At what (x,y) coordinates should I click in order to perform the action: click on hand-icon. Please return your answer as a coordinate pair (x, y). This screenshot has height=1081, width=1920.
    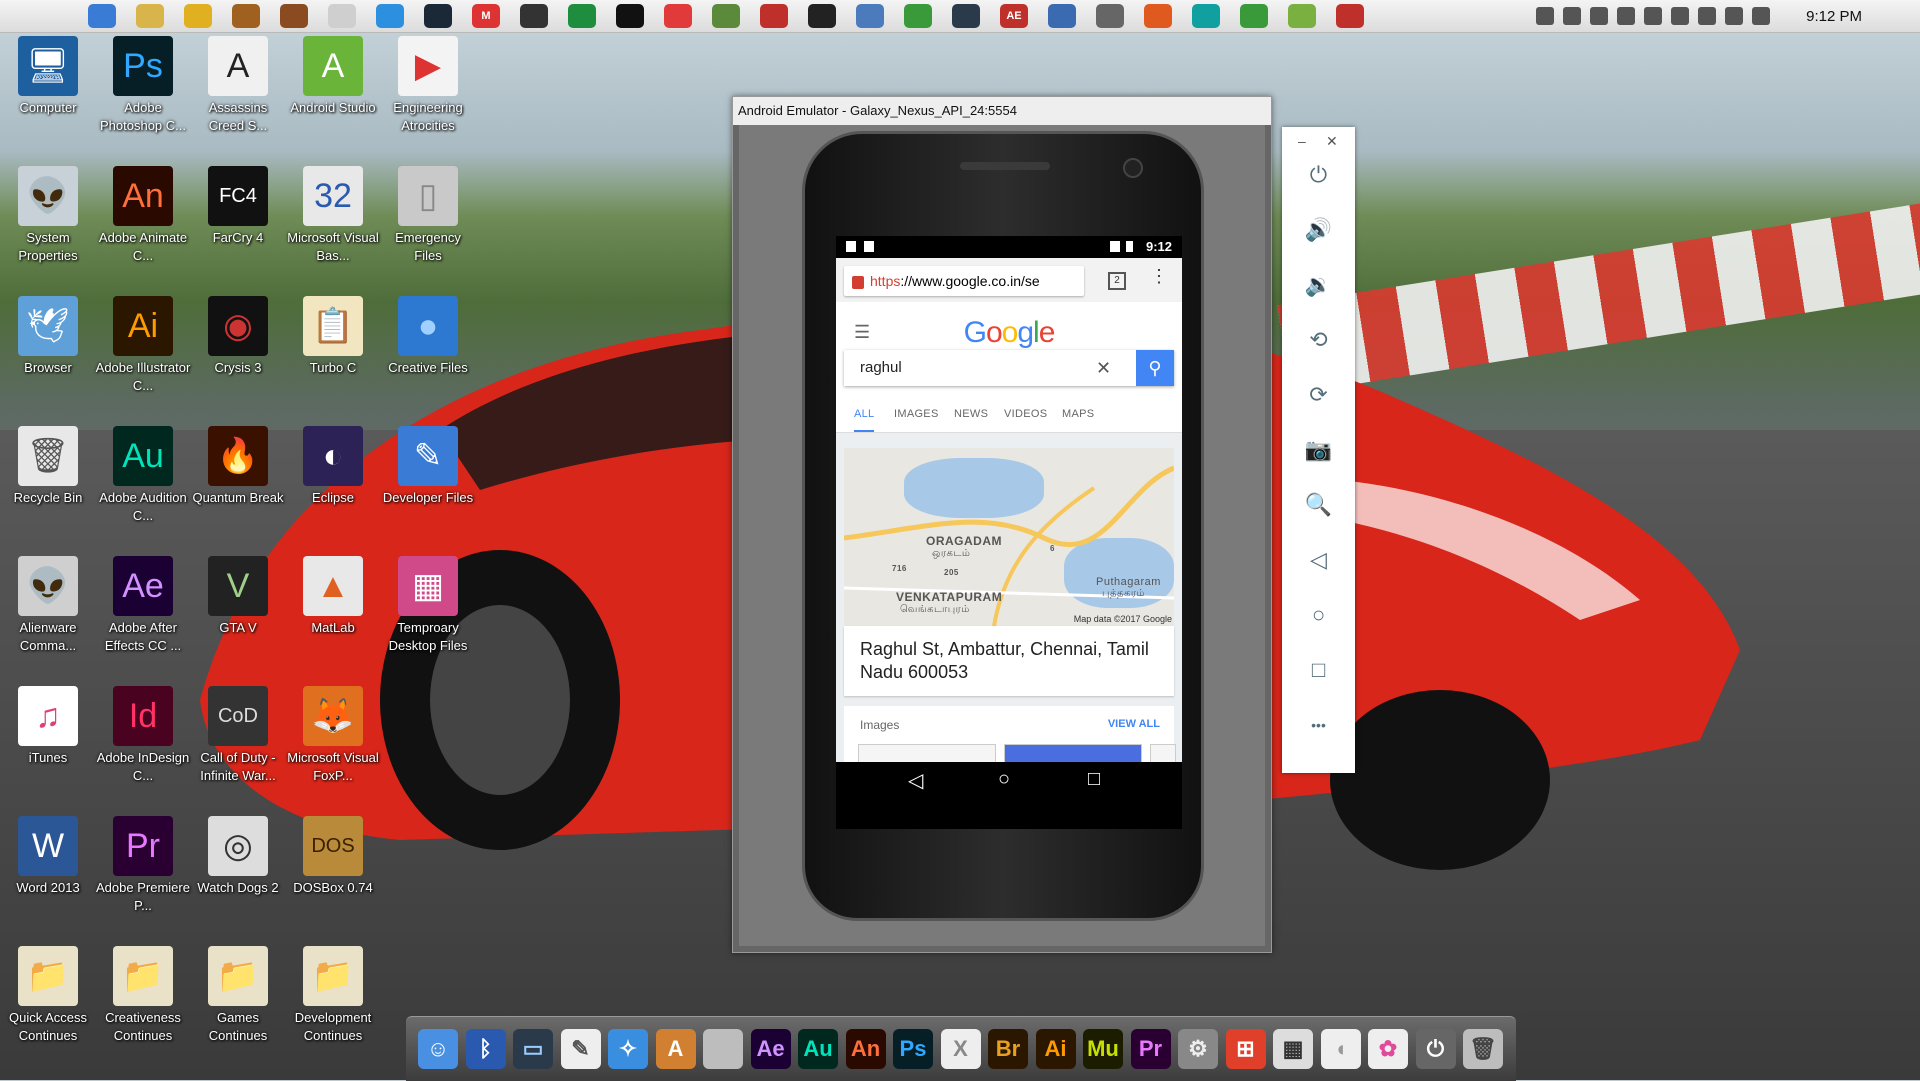
    Looking at the image, I should click on (198, 16).